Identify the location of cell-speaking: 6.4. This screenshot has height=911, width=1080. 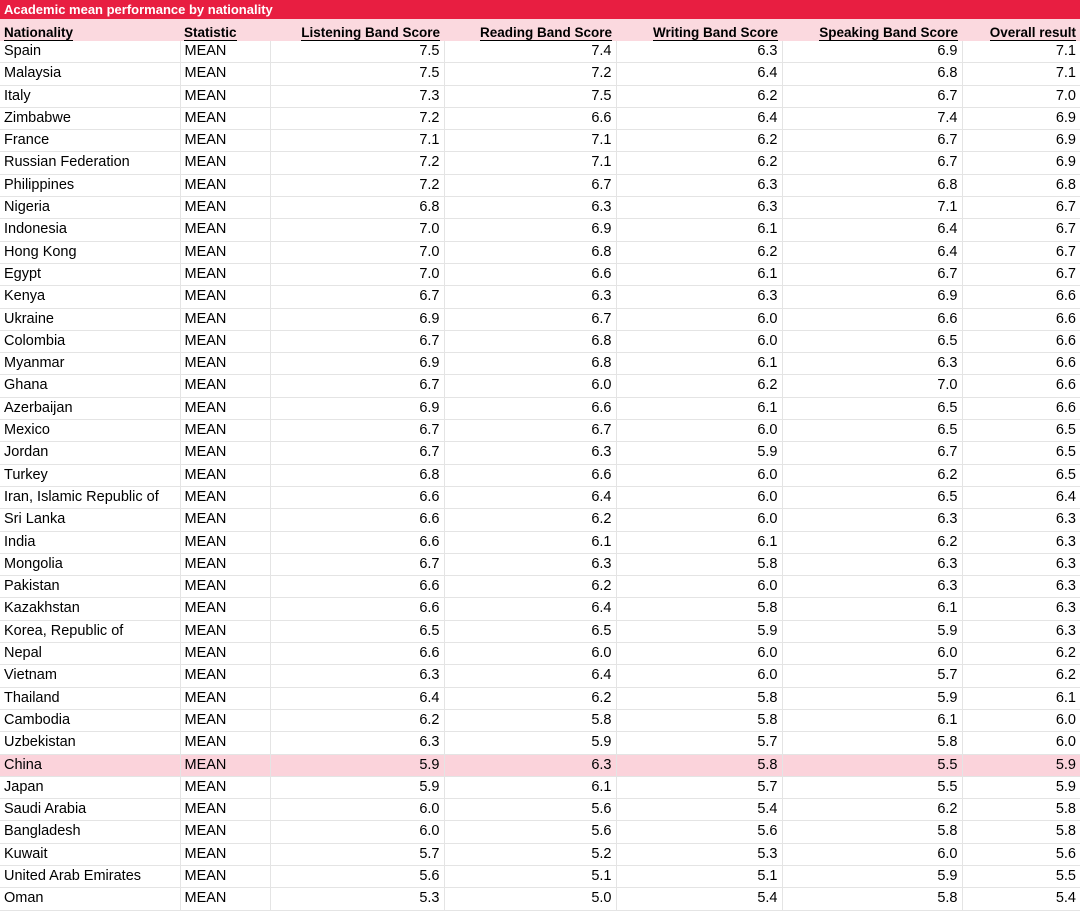
(872, 252).